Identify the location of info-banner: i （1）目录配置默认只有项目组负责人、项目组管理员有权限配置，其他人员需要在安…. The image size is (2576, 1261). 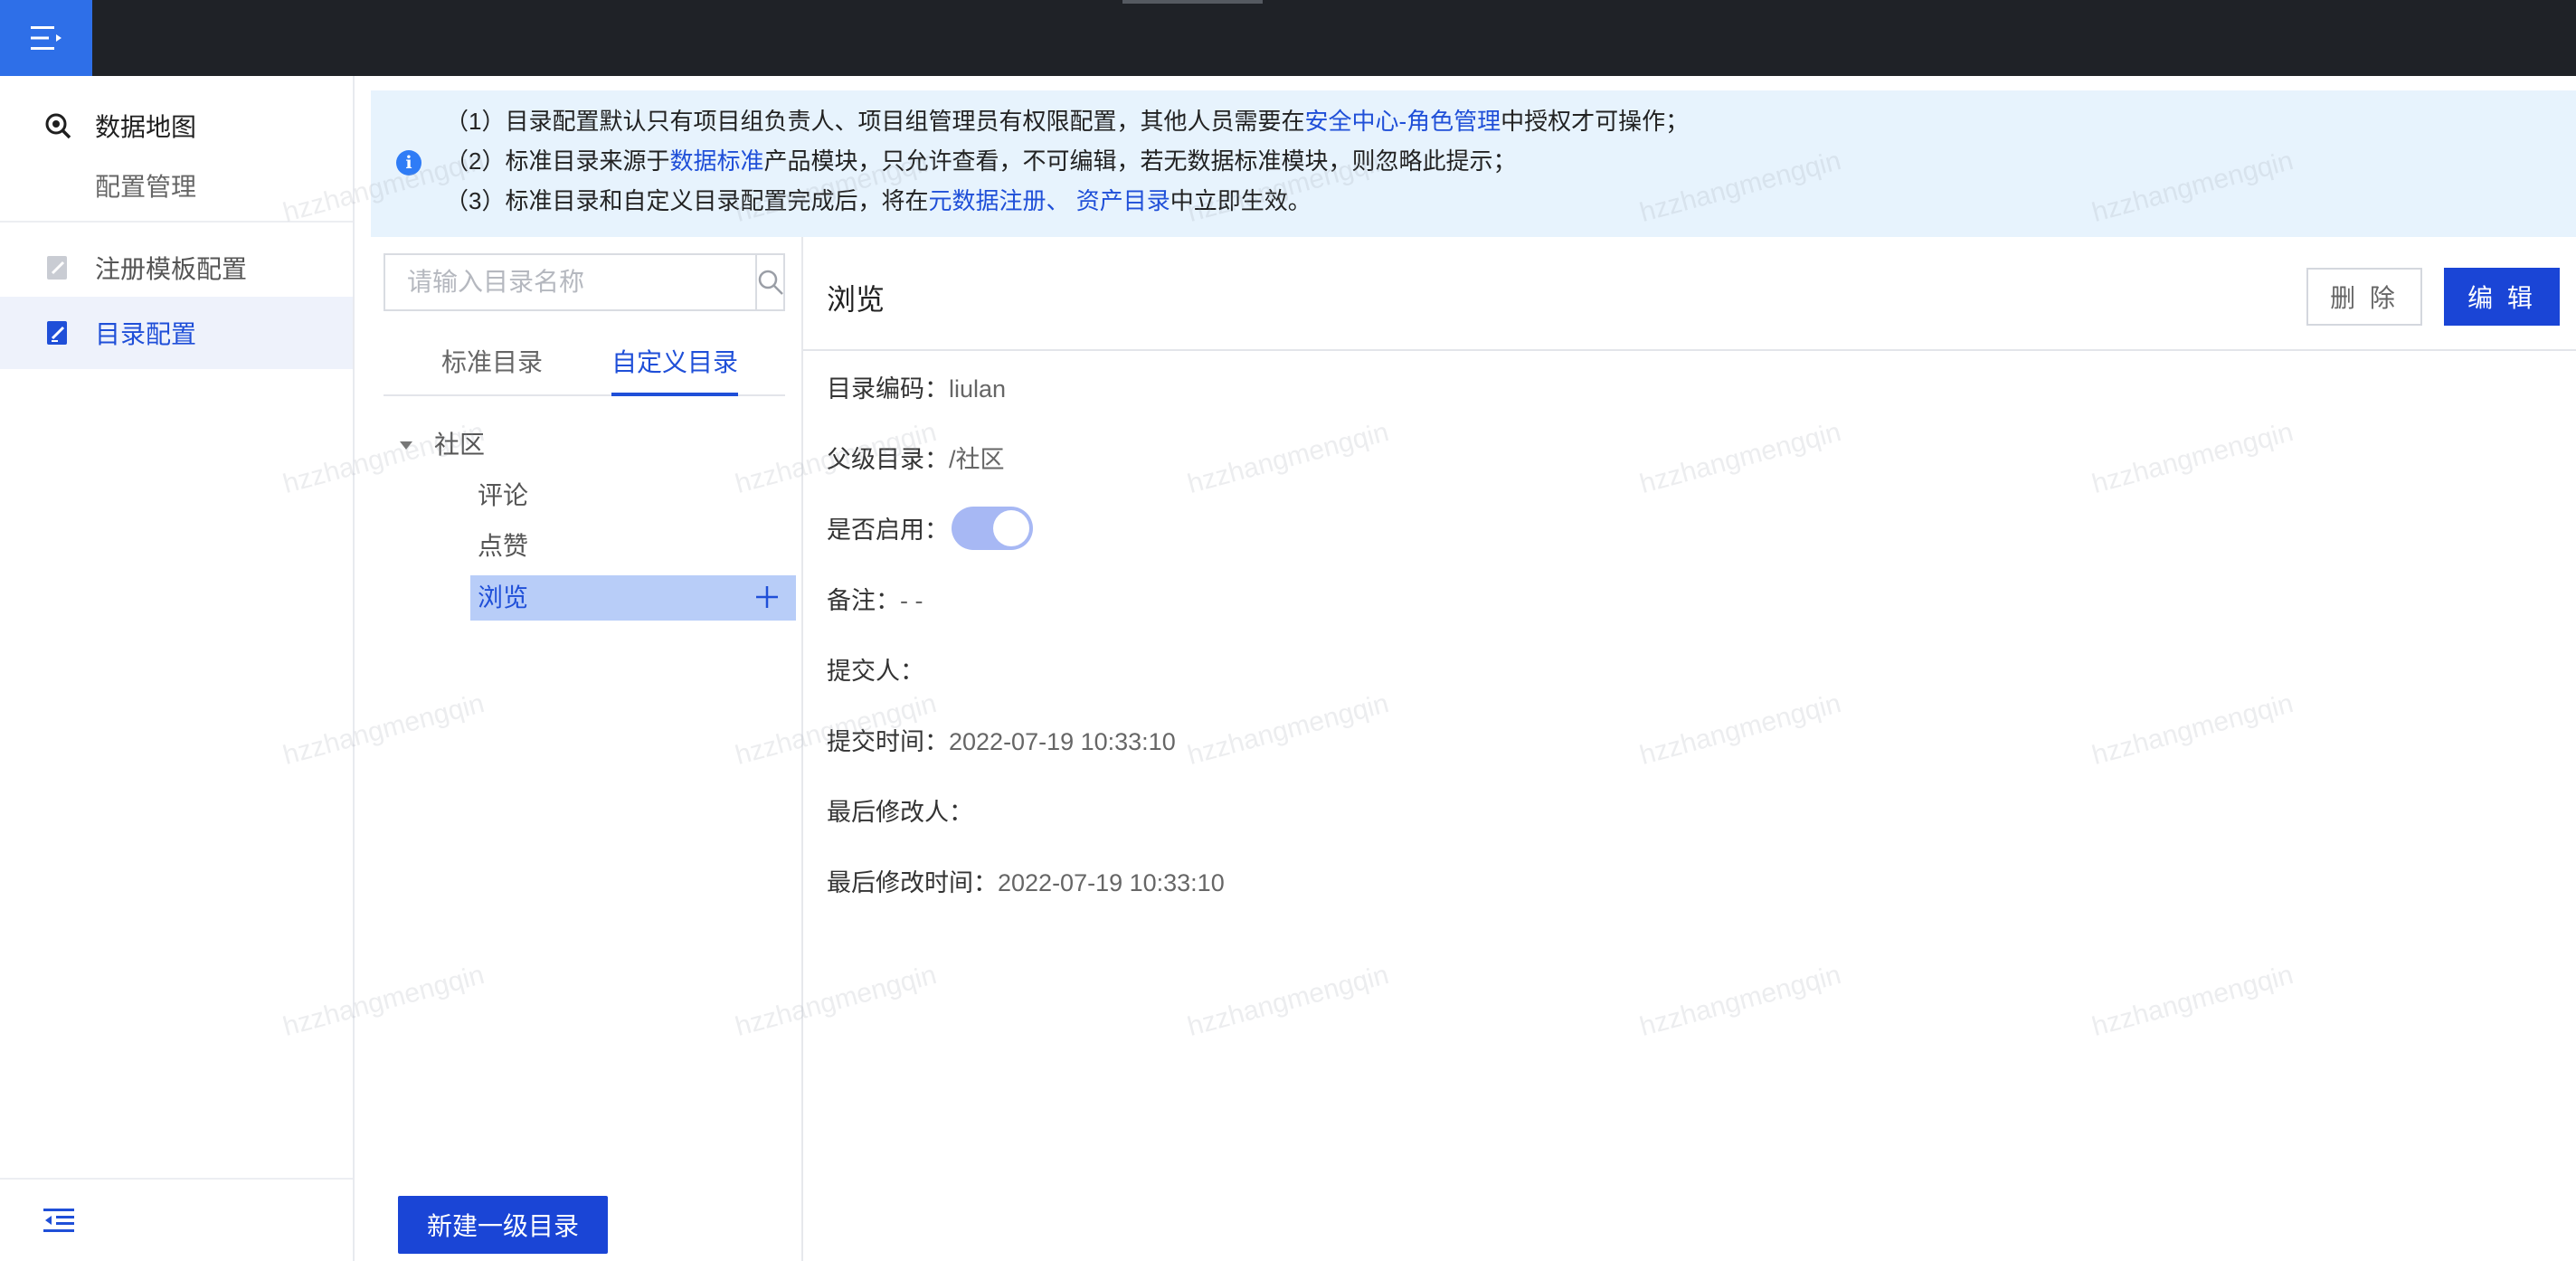
(1473, 163).